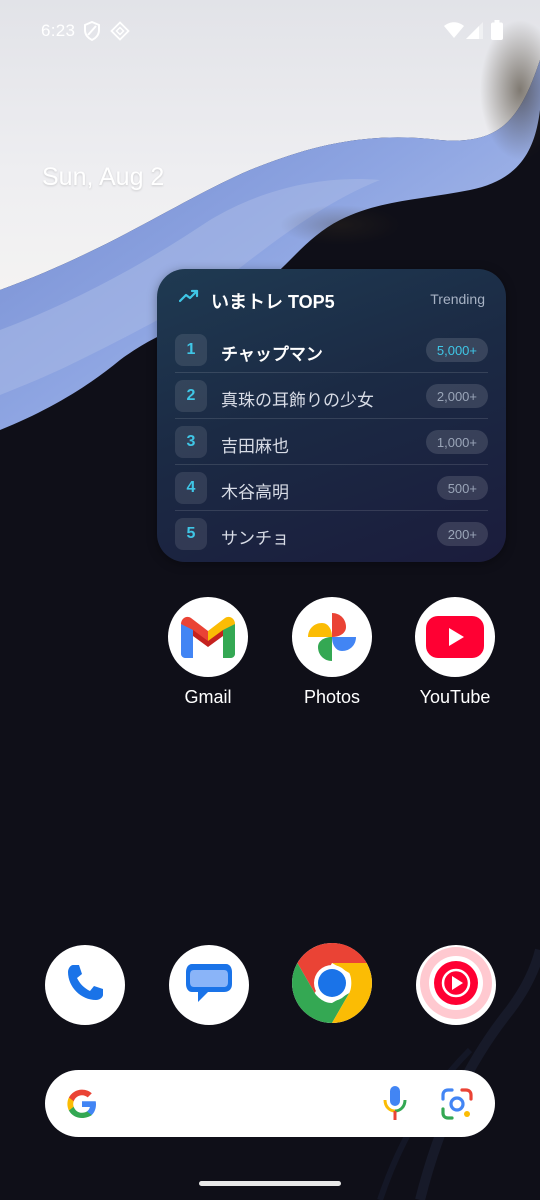 Image resolution: width=540 pixels, height=1200 pixels. I want to click on ranking-item: 4 木谷高明 500+, so click(331, 488).